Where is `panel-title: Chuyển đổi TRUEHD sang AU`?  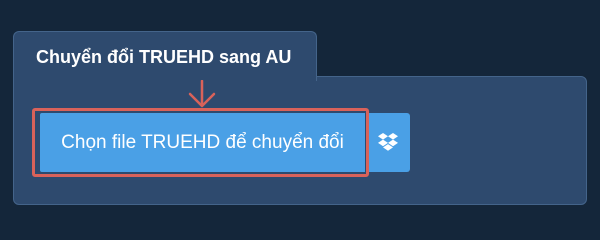 panel-title: Chuyển đổi TRUEHD sang AU is located at coordinates (164, 57).